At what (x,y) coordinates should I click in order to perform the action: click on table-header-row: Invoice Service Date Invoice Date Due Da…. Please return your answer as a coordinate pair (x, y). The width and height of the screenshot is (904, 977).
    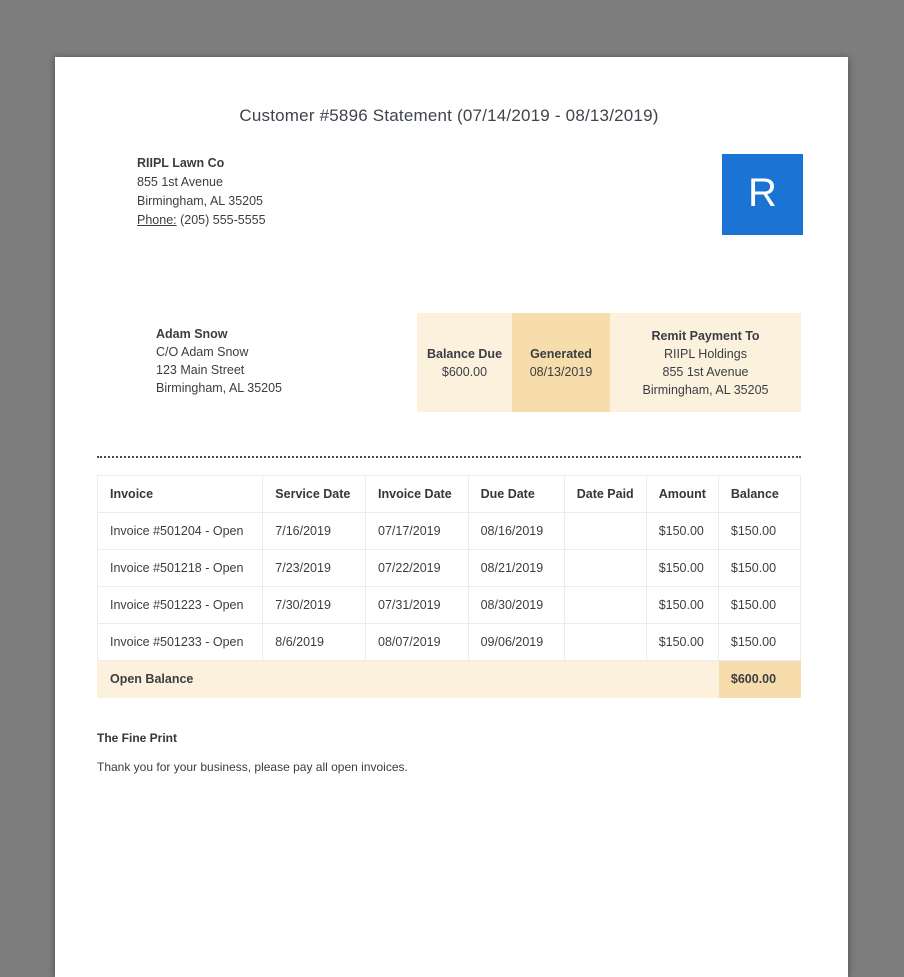
    Looking at the image, I should click on (449, 494).